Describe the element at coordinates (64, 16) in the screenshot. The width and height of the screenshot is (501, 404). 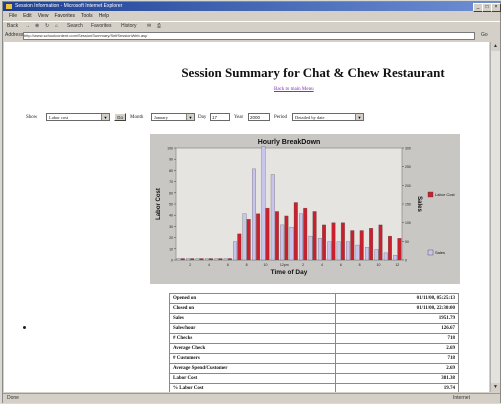
I see `menu-favorites: Favorites` at that location.